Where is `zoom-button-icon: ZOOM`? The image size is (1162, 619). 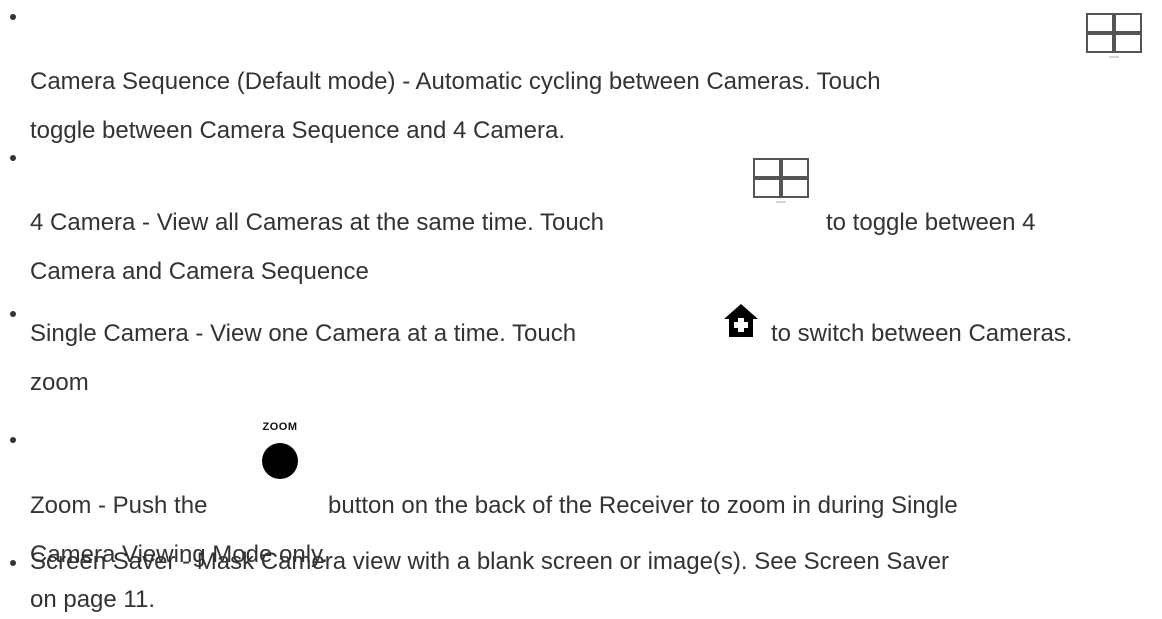
zoom-button-icon: ZOOM is located at coordinates (280, 454).